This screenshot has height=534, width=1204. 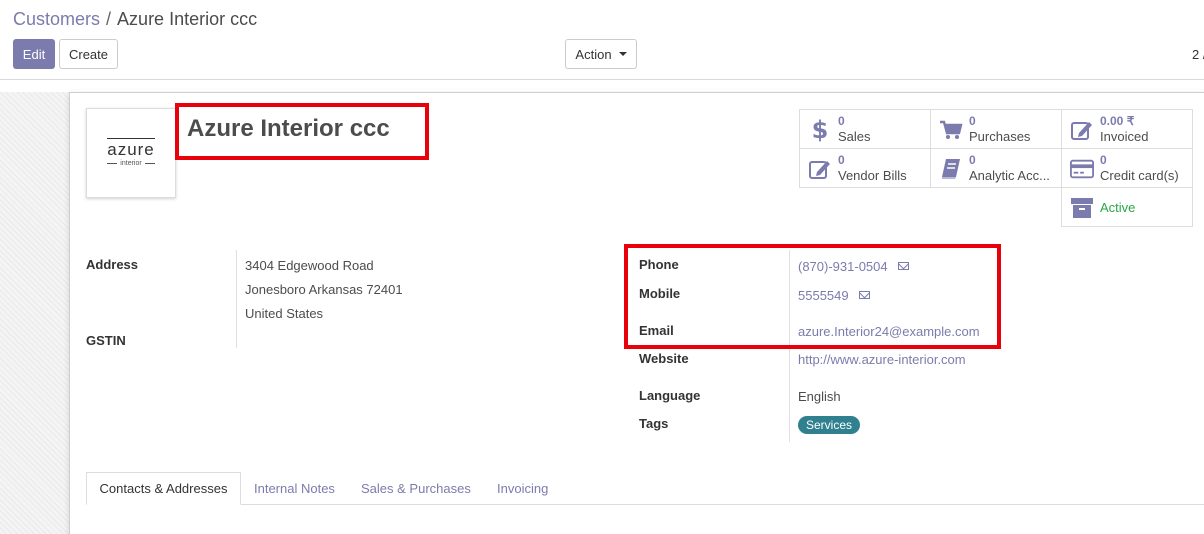 What do you see at coordinates (659, 264) in the screenshot?
I see `phone-label: Phone` at bounding box center [659, 264].